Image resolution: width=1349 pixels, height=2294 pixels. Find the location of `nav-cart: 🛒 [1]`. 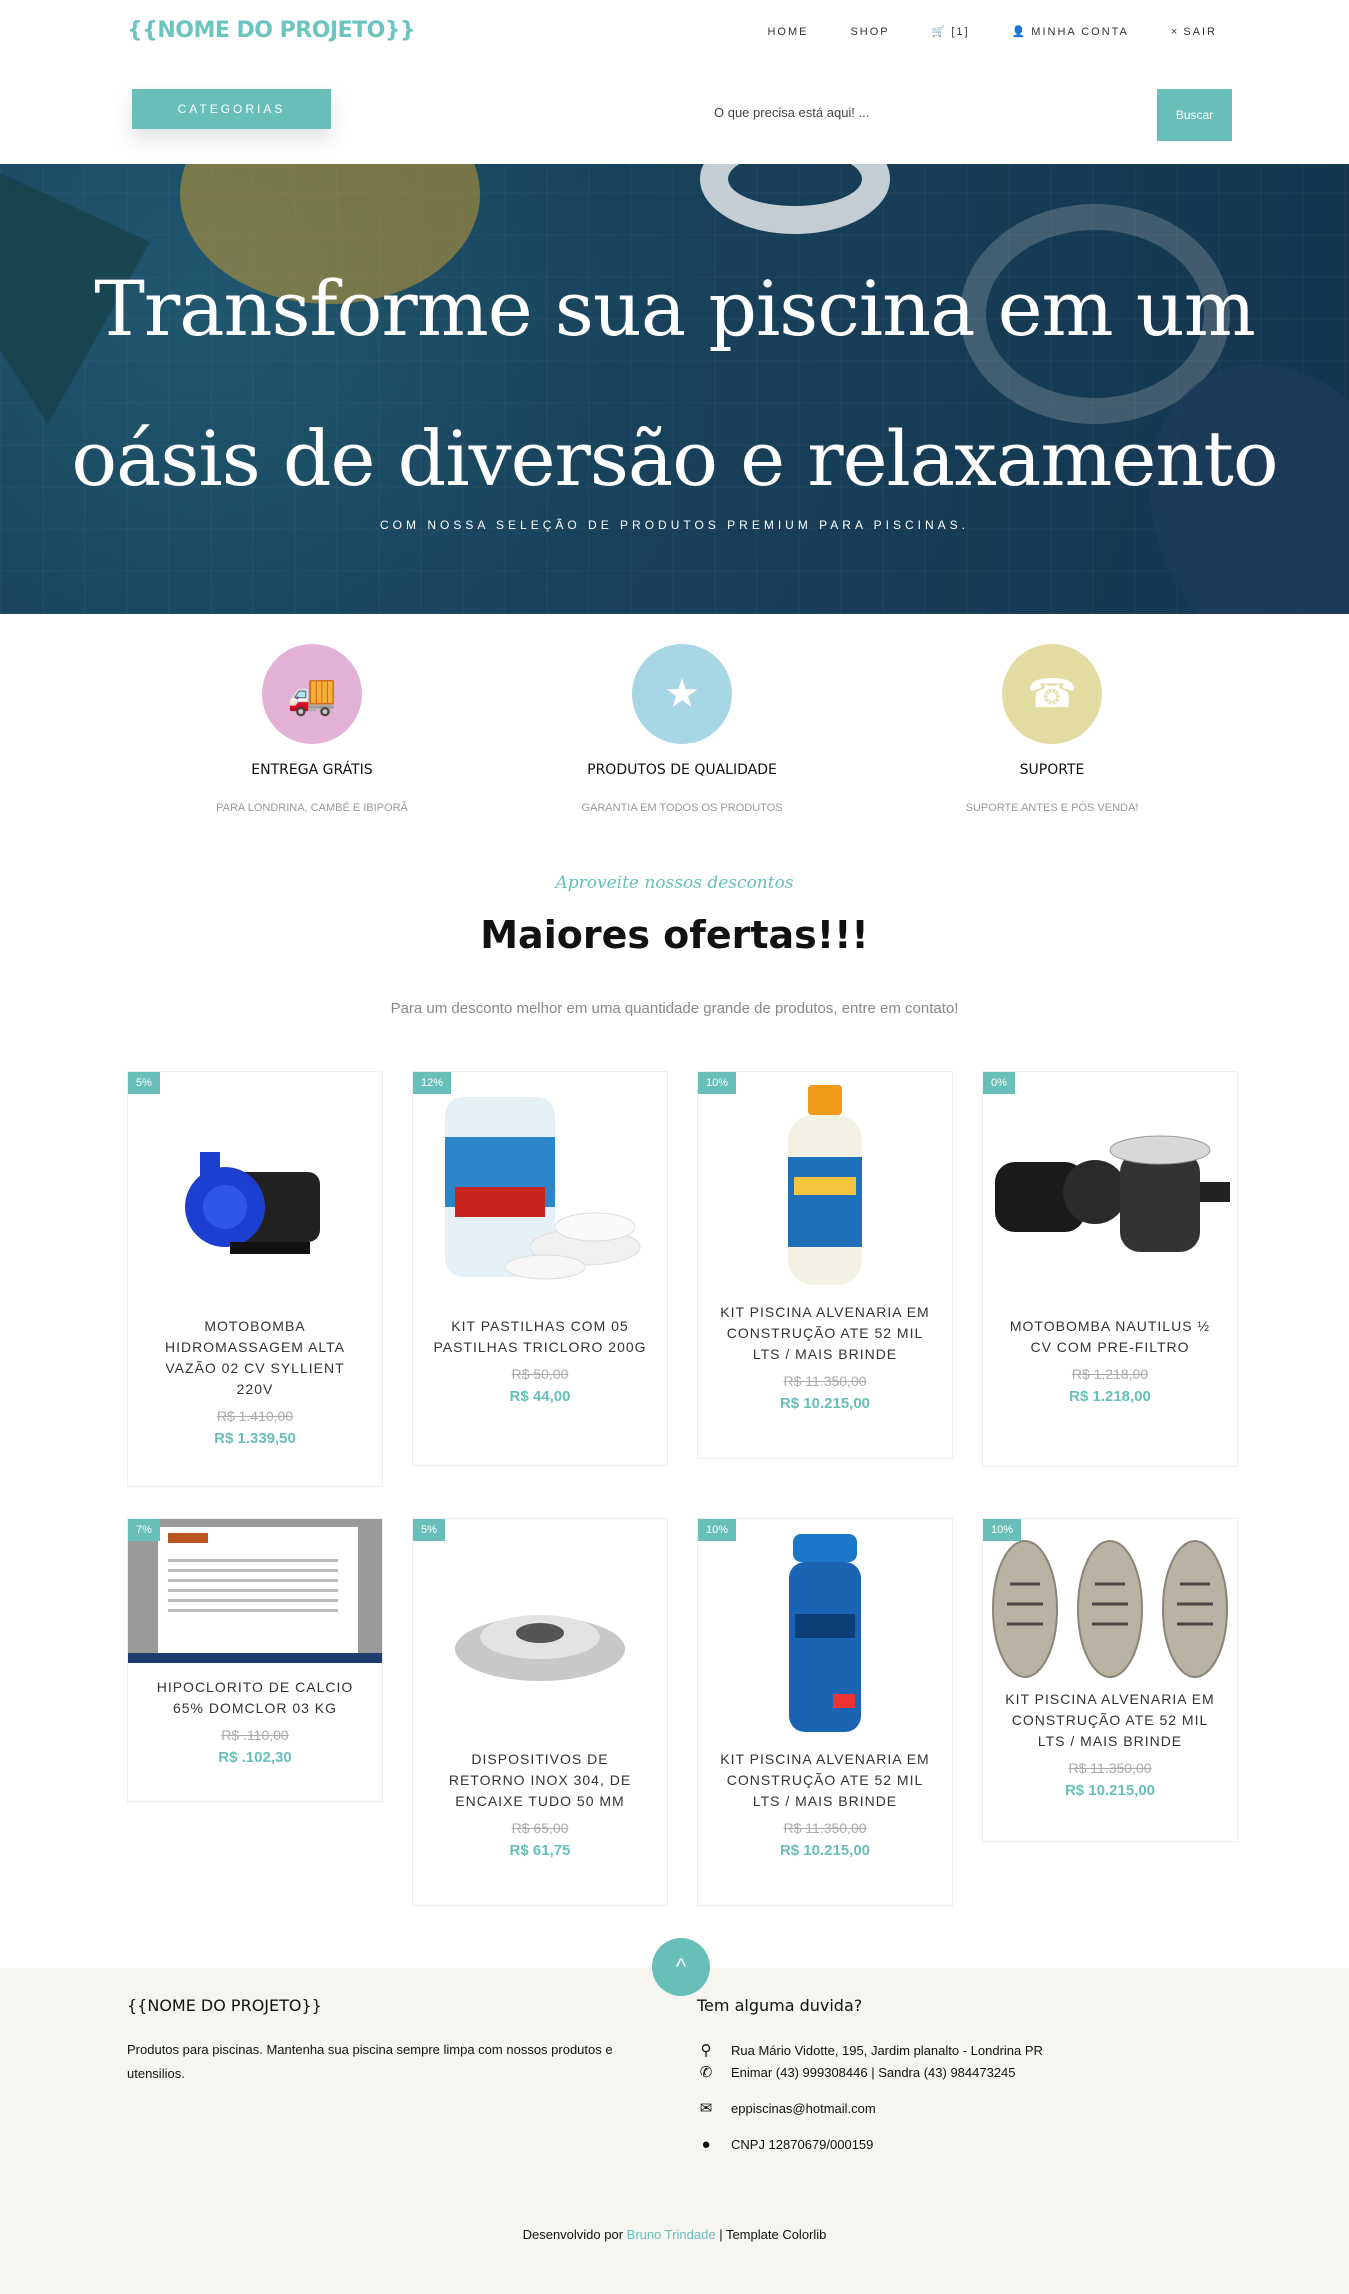

nav-cart: 🛒 [1] is located at coordinates (950, 32).